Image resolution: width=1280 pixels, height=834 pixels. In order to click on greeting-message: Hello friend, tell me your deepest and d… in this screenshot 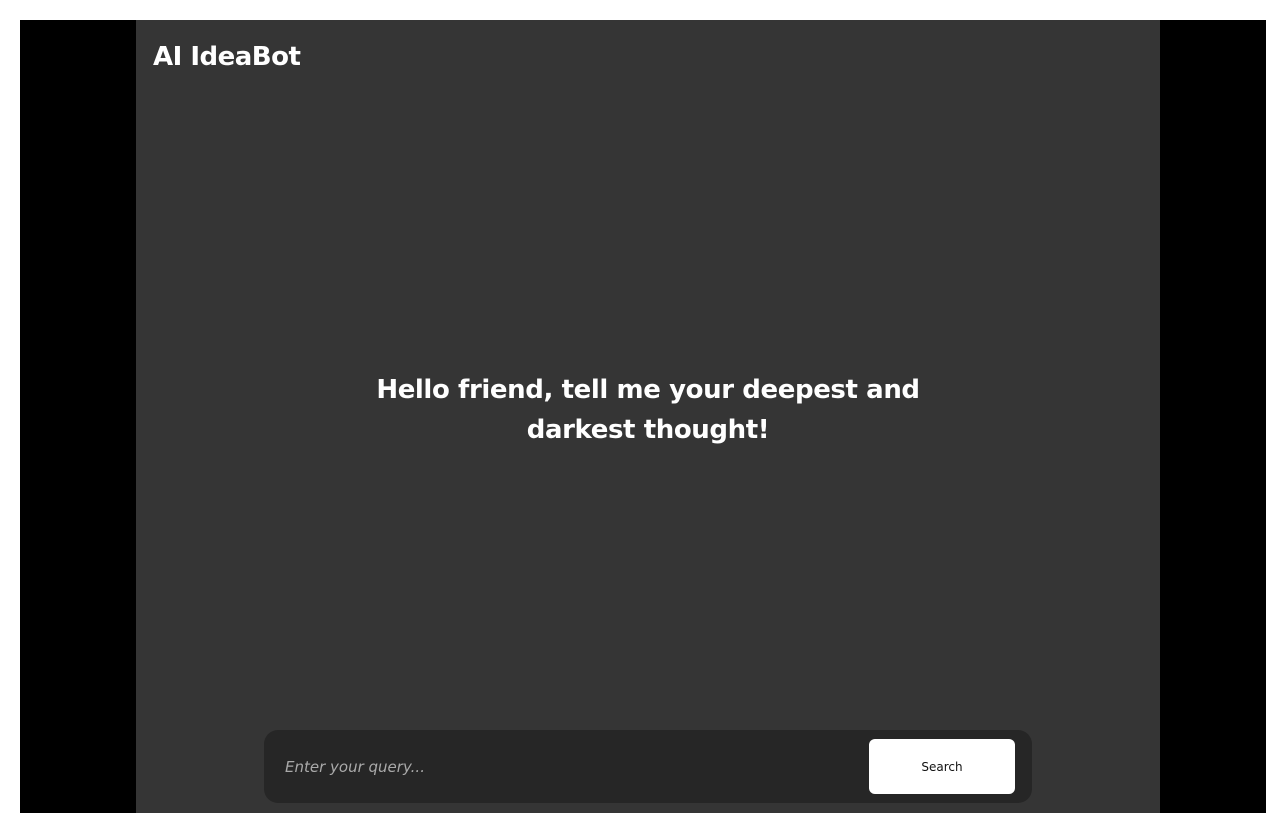, I will do `click(648, 410)`.